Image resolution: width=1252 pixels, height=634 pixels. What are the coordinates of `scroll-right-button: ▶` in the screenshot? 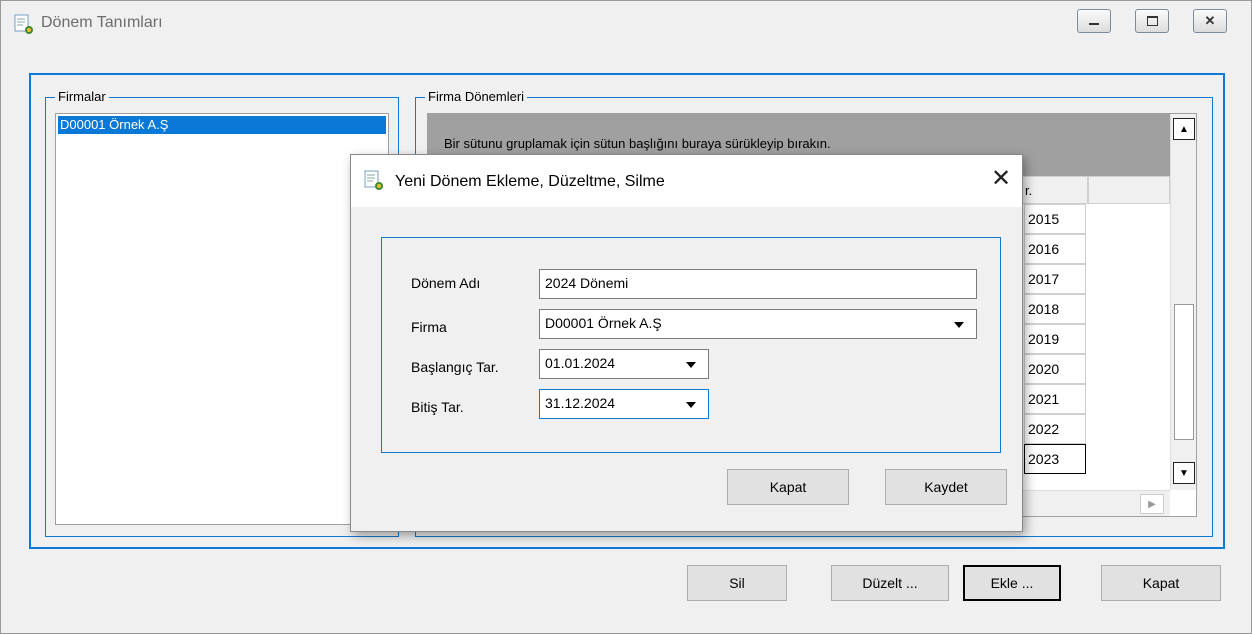 It's located at (1152, 504).